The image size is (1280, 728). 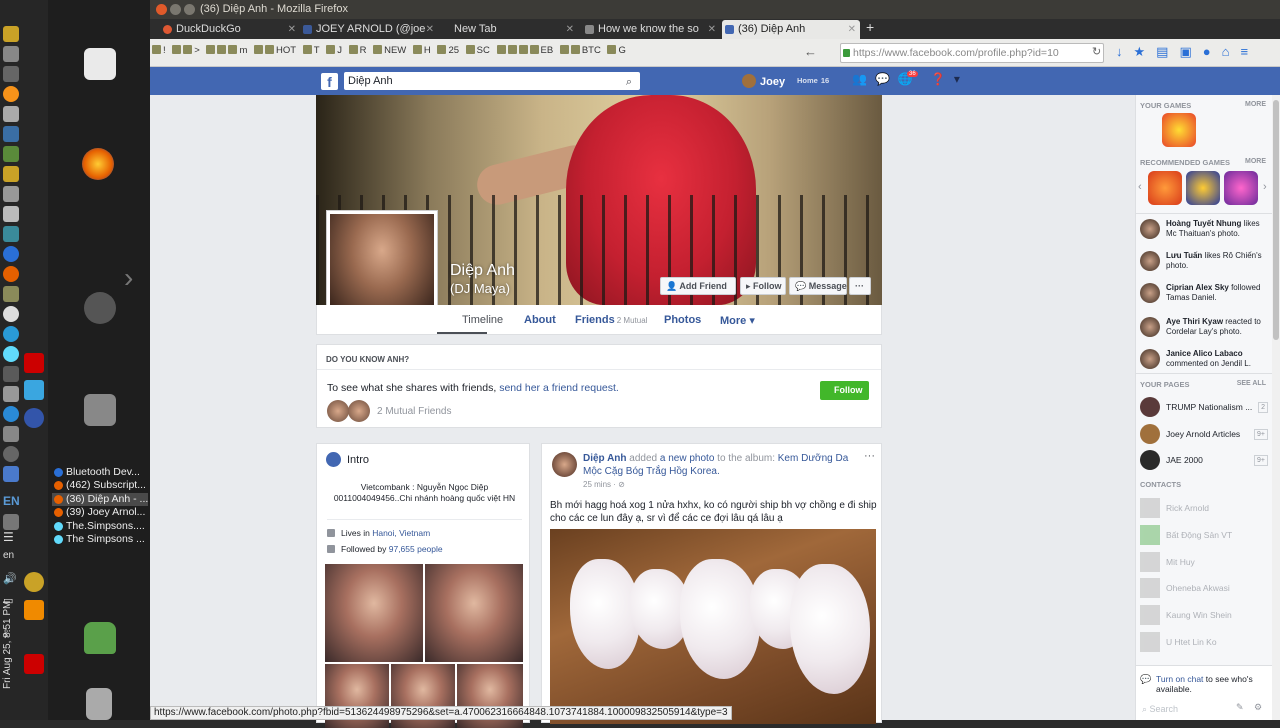 What do you see at coordinates (226, 50) in the screenshot?
I see `bookmark-item: m` at bounding box center [226, 50].